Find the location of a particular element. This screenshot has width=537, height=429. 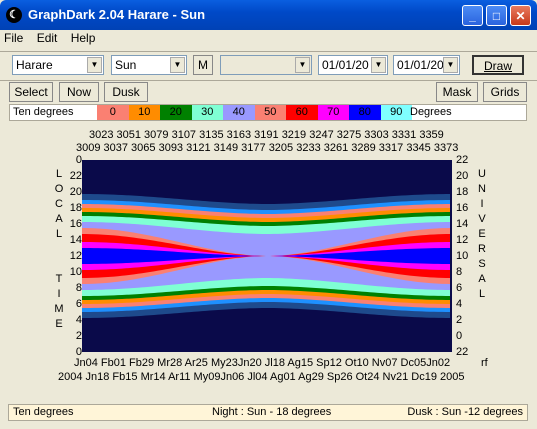

date-from-picker: 01/01/20 ▼ is located at coordinates (353, 65).